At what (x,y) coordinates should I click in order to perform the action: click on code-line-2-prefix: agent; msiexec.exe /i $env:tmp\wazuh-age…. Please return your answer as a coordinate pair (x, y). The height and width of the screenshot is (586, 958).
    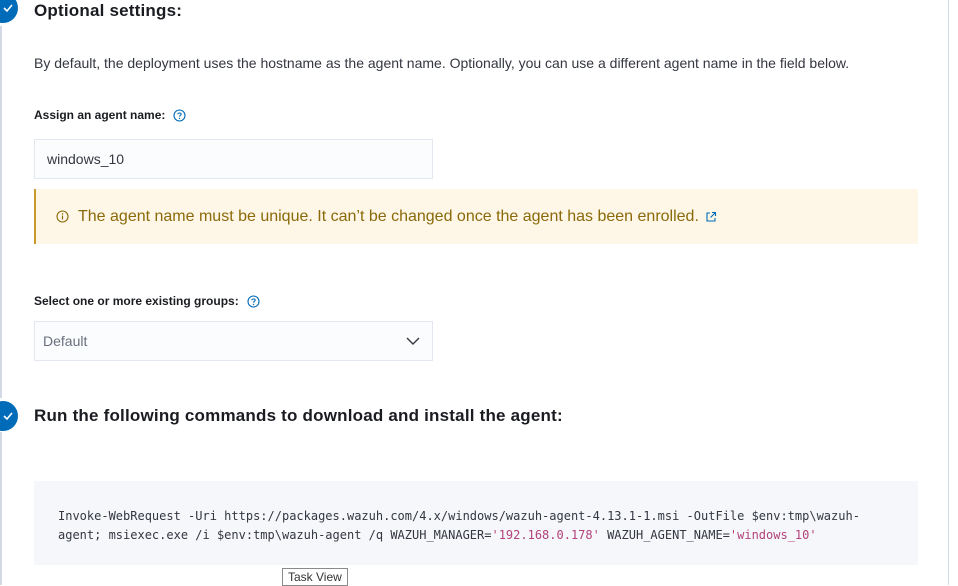
    Looking at the image, I should click on (275, 535).